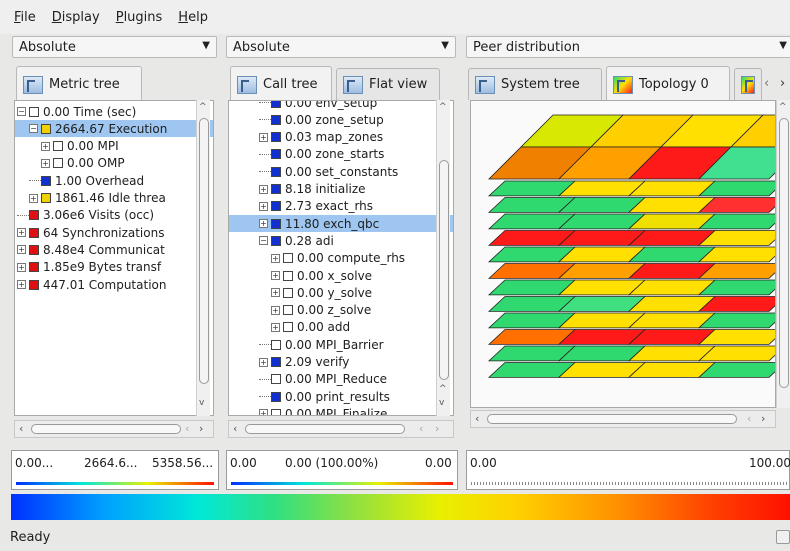 The image size is (790, 551). What do you see at coordinates (341, 362) in the screenshot?
I see `tree-row: +2.09 verify` at bounding box center [341, 362].